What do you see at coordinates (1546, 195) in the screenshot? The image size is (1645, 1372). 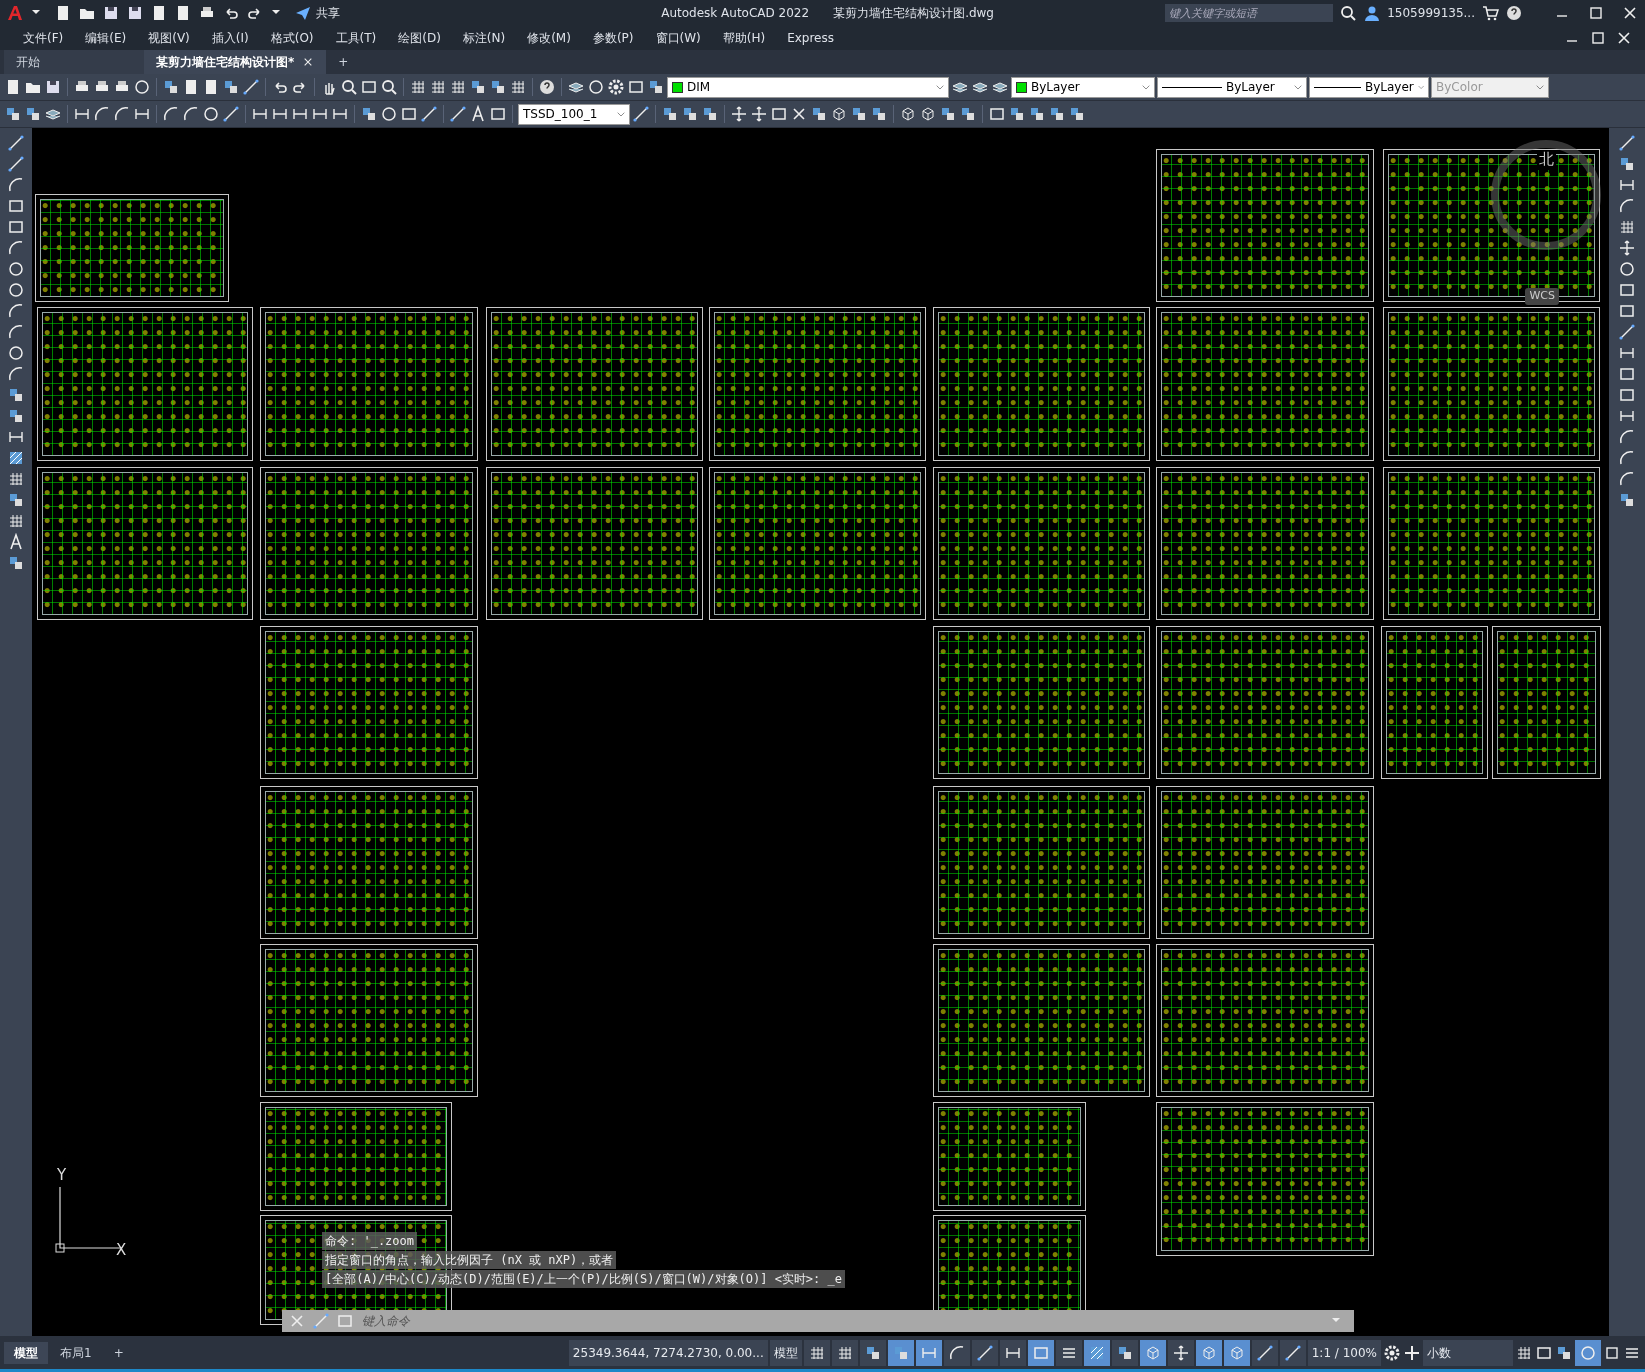 I see `viewcube-compass: 北` at bounding box center [1546, 195].